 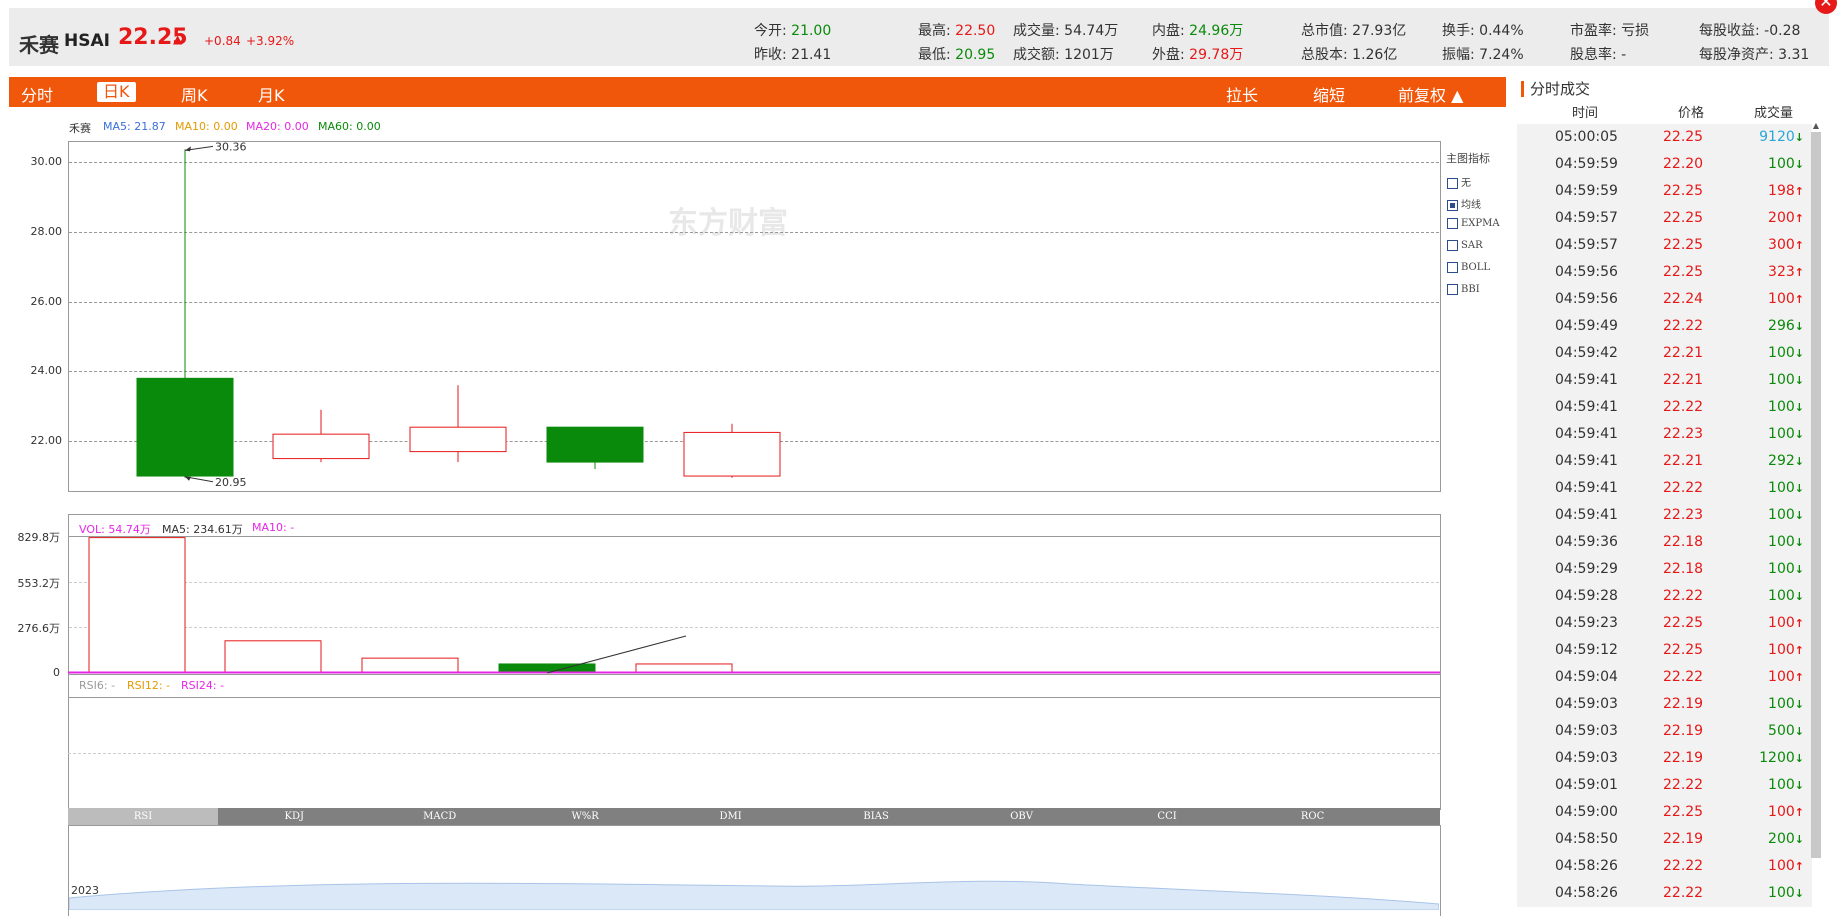 What do you see at coordinates (349, 126) in the screenshot?
I see `ma60-legend: MA60: 0.00` at bounding box center [349, 126].